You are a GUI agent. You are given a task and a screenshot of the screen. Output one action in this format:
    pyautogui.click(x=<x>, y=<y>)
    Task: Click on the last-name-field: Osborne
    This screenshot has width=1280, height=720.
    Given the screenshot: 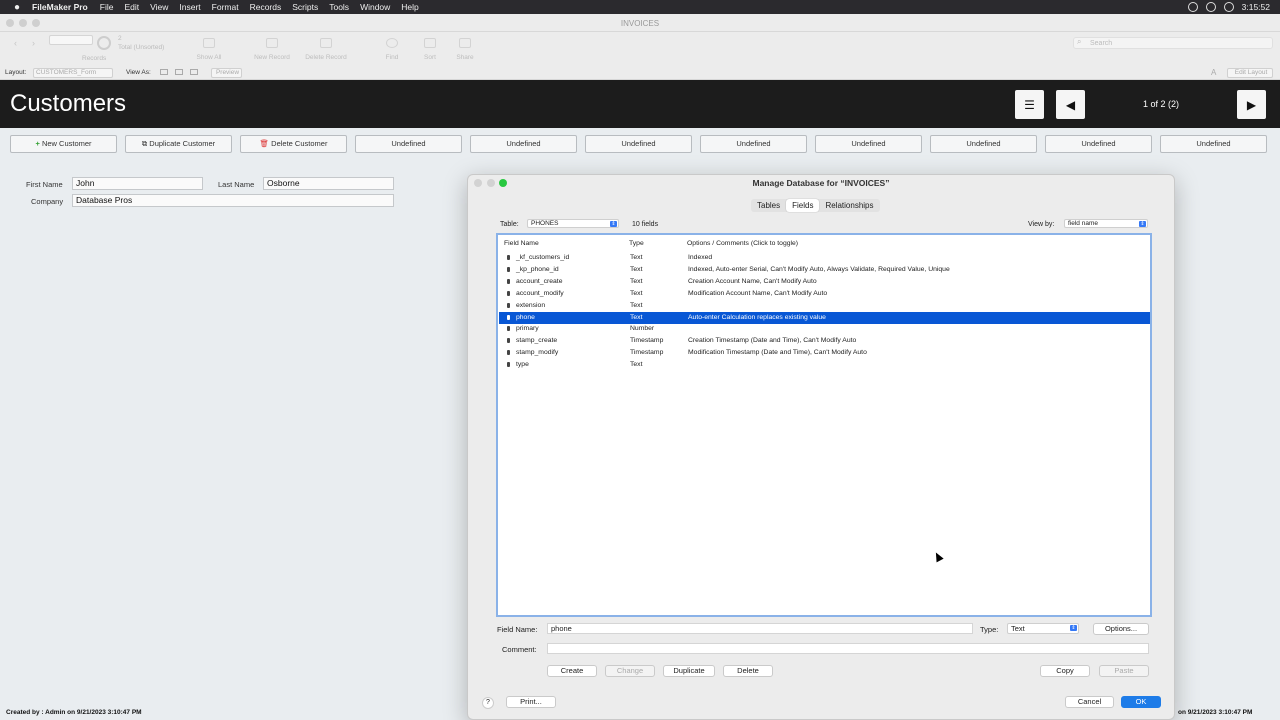 What is the action you would take?
    pyautogui.click(x=328, y=183)
    